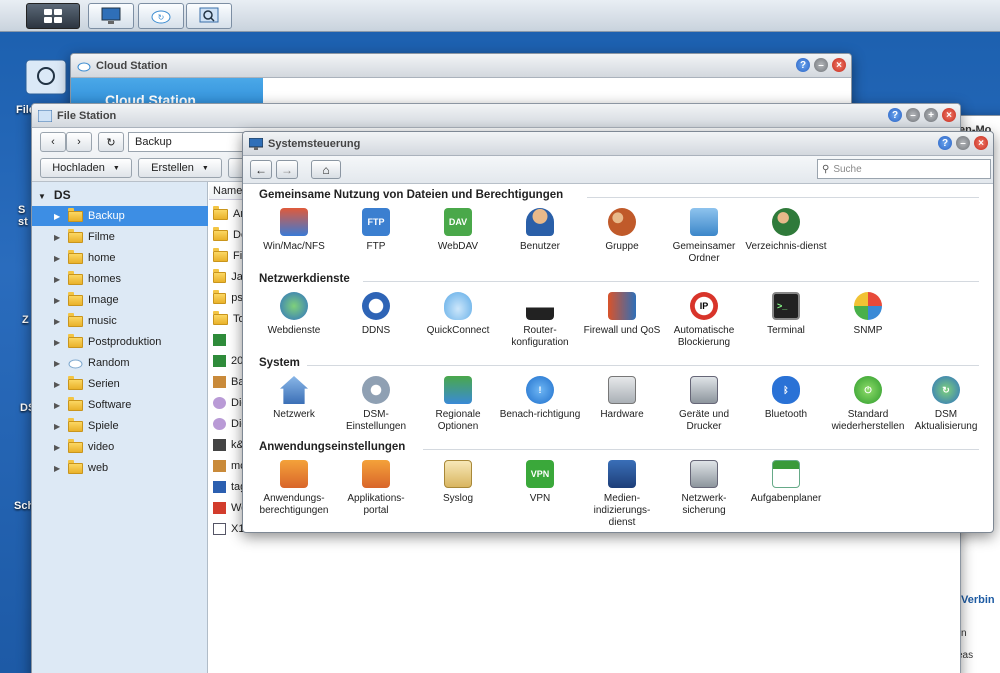 The height and width of the screenshot is (673, 1000). What do you see at coordinates (111, 142) in the screenshot?
I see `refresh-button: ↻` at bounding box center [111, 142].